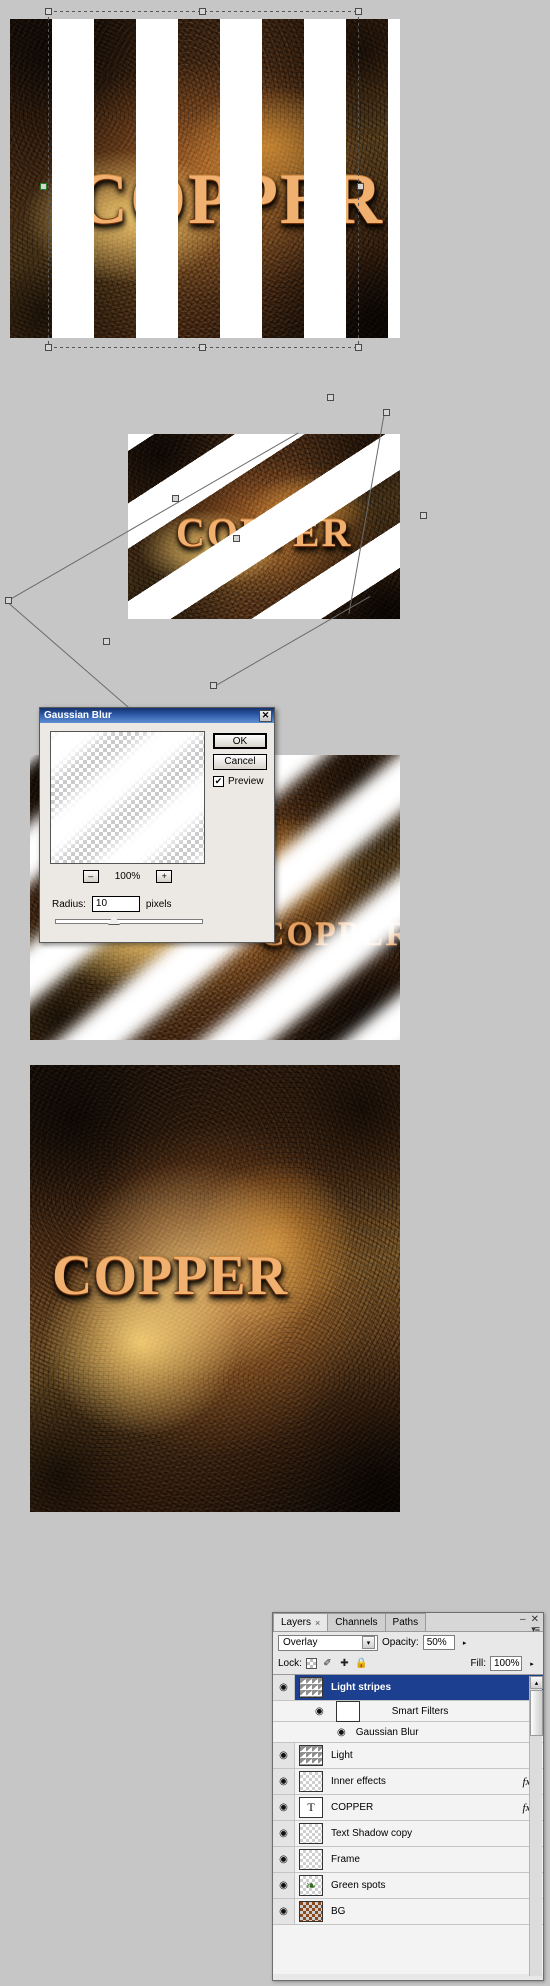 This screenshot has height=1986, width=550. I want to click on layer-row-frame: ◉ Frame, so click(408, 1860).